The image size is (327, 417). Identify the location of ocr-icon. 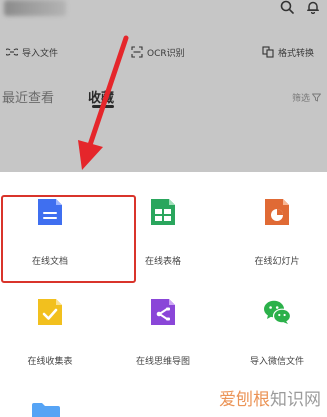
(137, 52).